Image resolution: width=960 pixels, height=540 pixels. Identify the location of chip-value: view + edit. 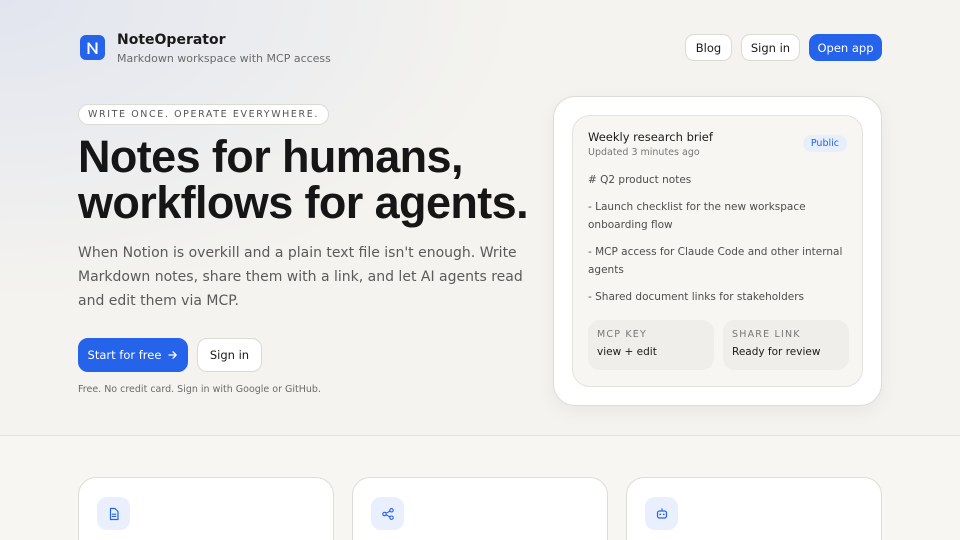
(627, 352).